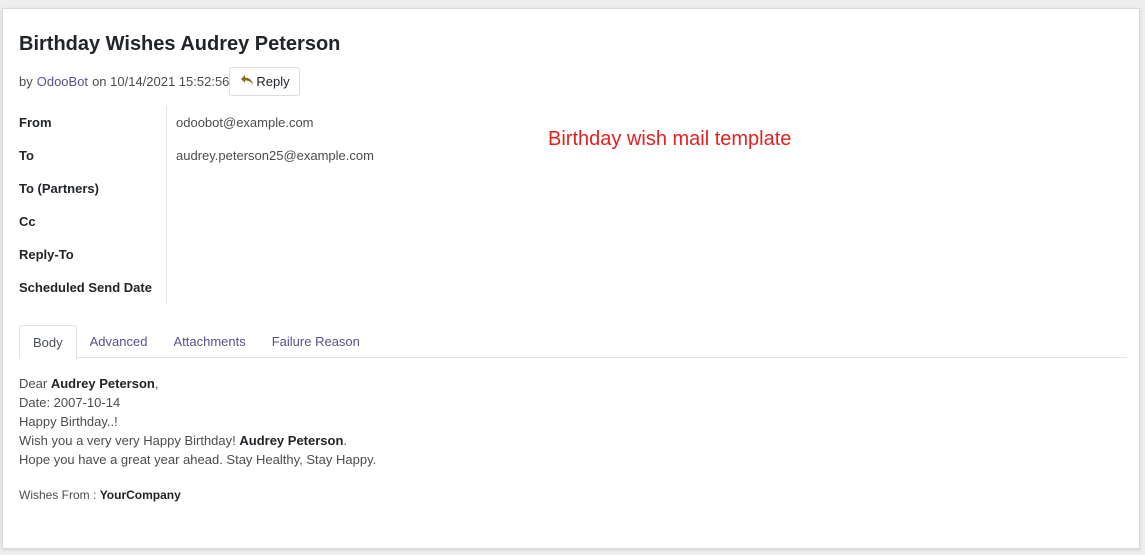 Image resolution: width=1145 pixels, height=555 pixels. What do you see at coordinates (156, 383) in the screenshot?
I see `greeting-suffix: ,` at bounding box center [156, 383].